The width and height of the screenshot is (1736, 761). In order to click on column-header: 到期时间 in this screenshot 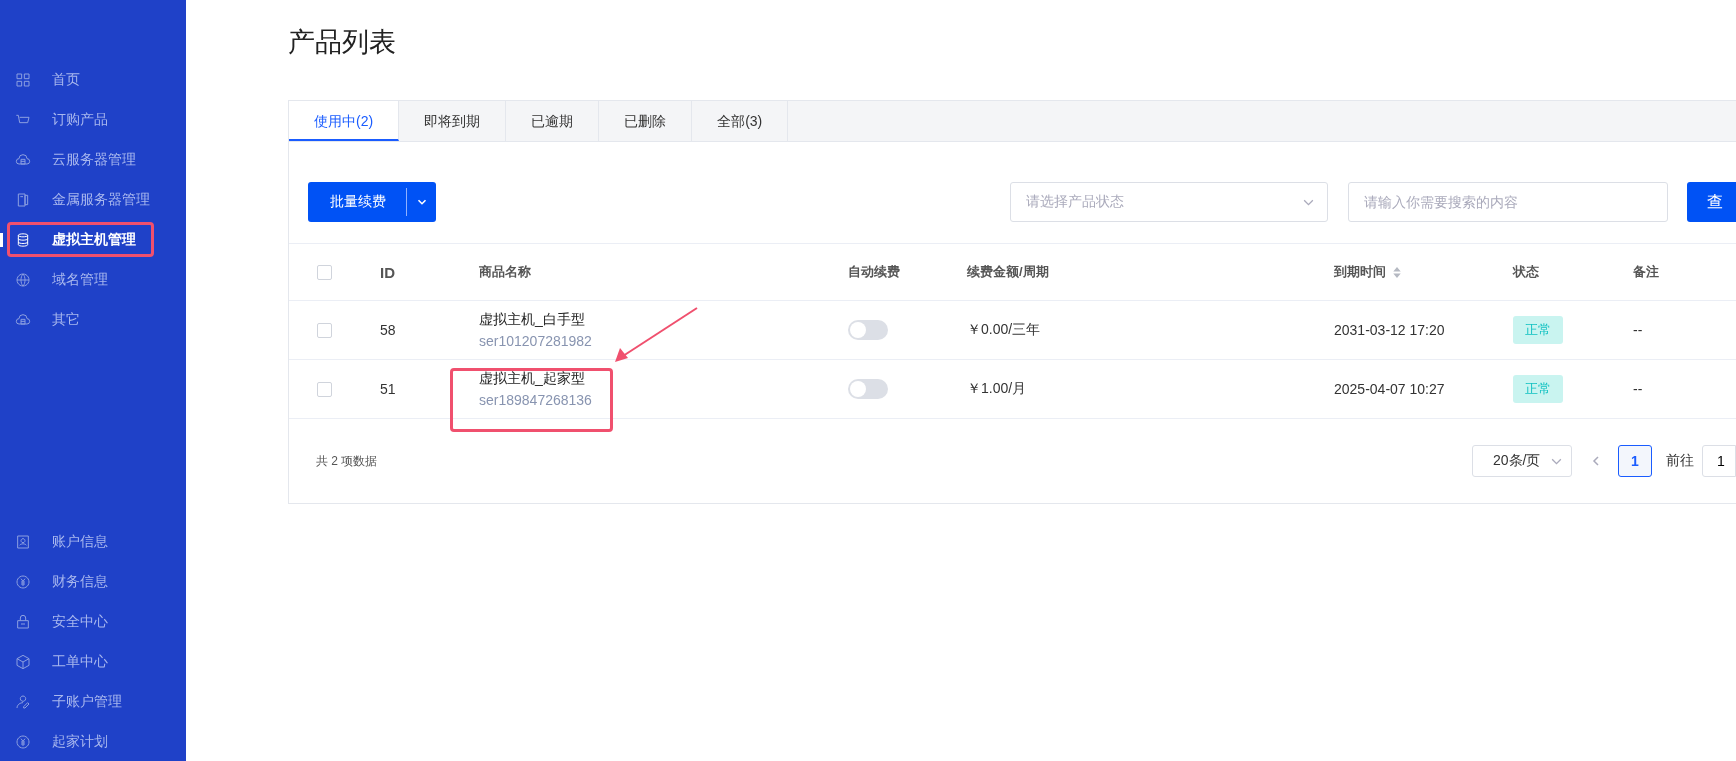, I will do `click(1360, 272)`.